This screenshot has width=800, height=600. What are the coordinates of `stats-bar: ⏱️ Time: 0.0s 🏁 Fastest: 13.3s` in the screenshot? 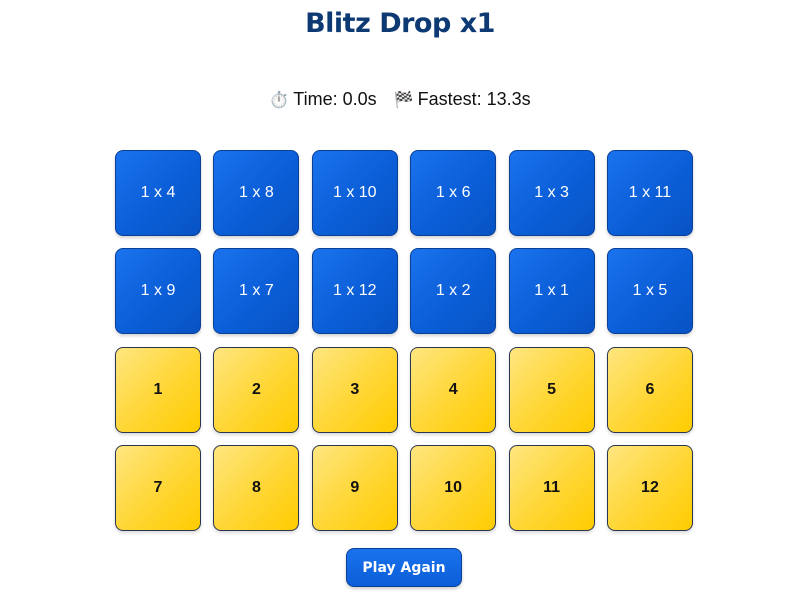 It's located at (400, 99).